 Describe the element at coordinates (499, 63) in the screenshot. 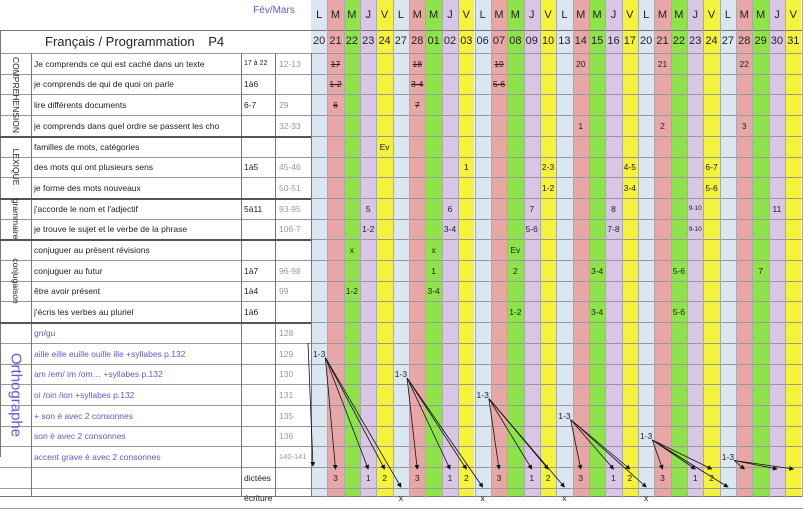

I see `planning-mark: 19` at that location.